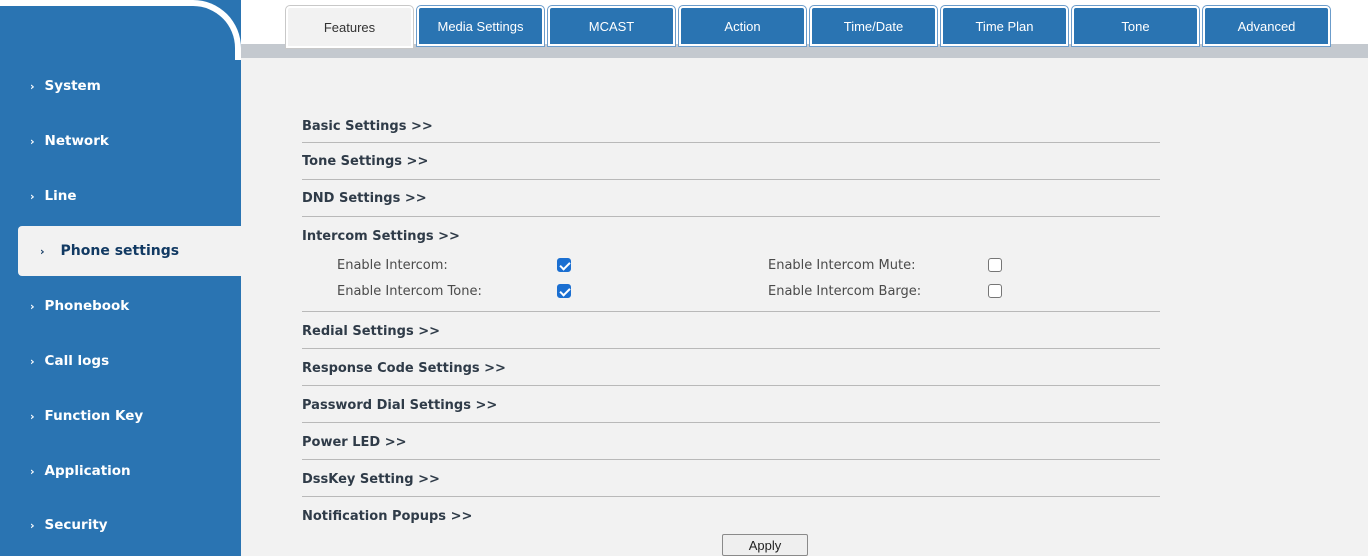 The image size is (1368, 556). Describe the element at coordinates (87, 471) in the screenshot. I see `sidebar-item-label: Application` at that location.